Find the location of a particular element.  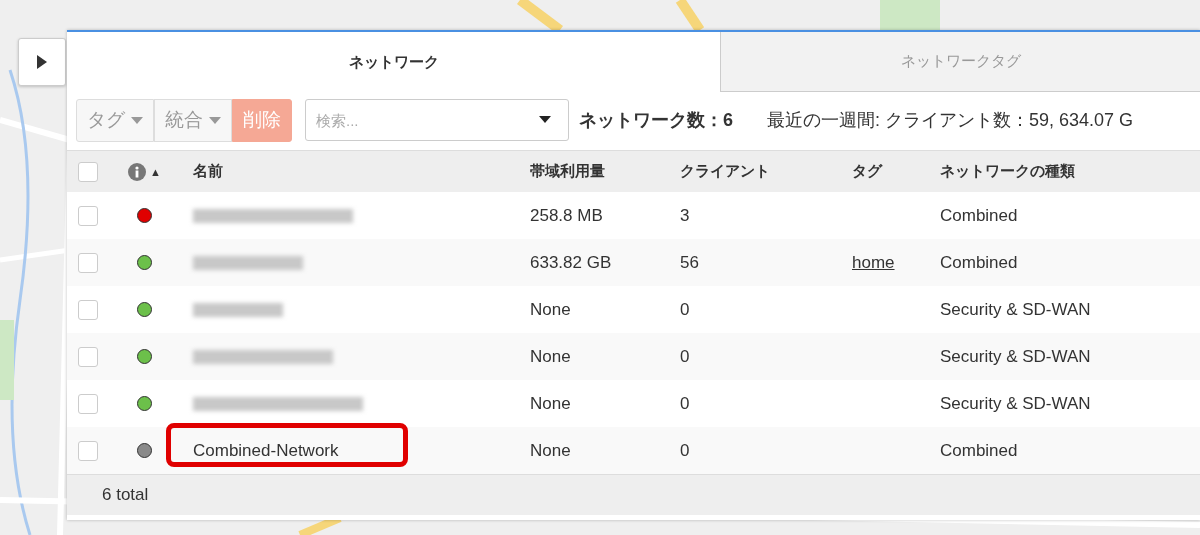

summary-text: 最近の一週間: クライアント数：59, 634.07 G is located at coordinates (950, 120).